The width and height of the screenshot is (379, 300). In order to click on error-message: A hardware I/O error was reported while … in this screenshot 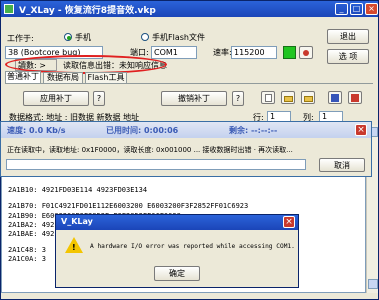, I will do `click(192, 246)`.